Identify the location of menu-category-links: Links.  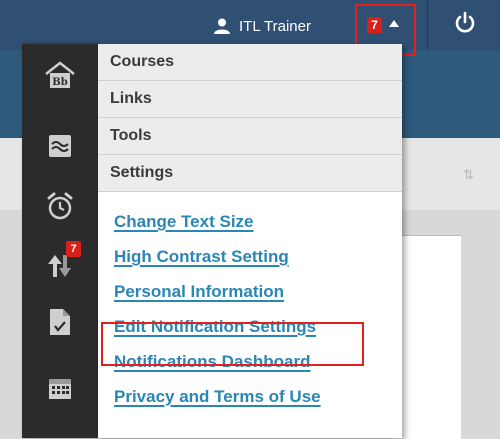
(250, 99).